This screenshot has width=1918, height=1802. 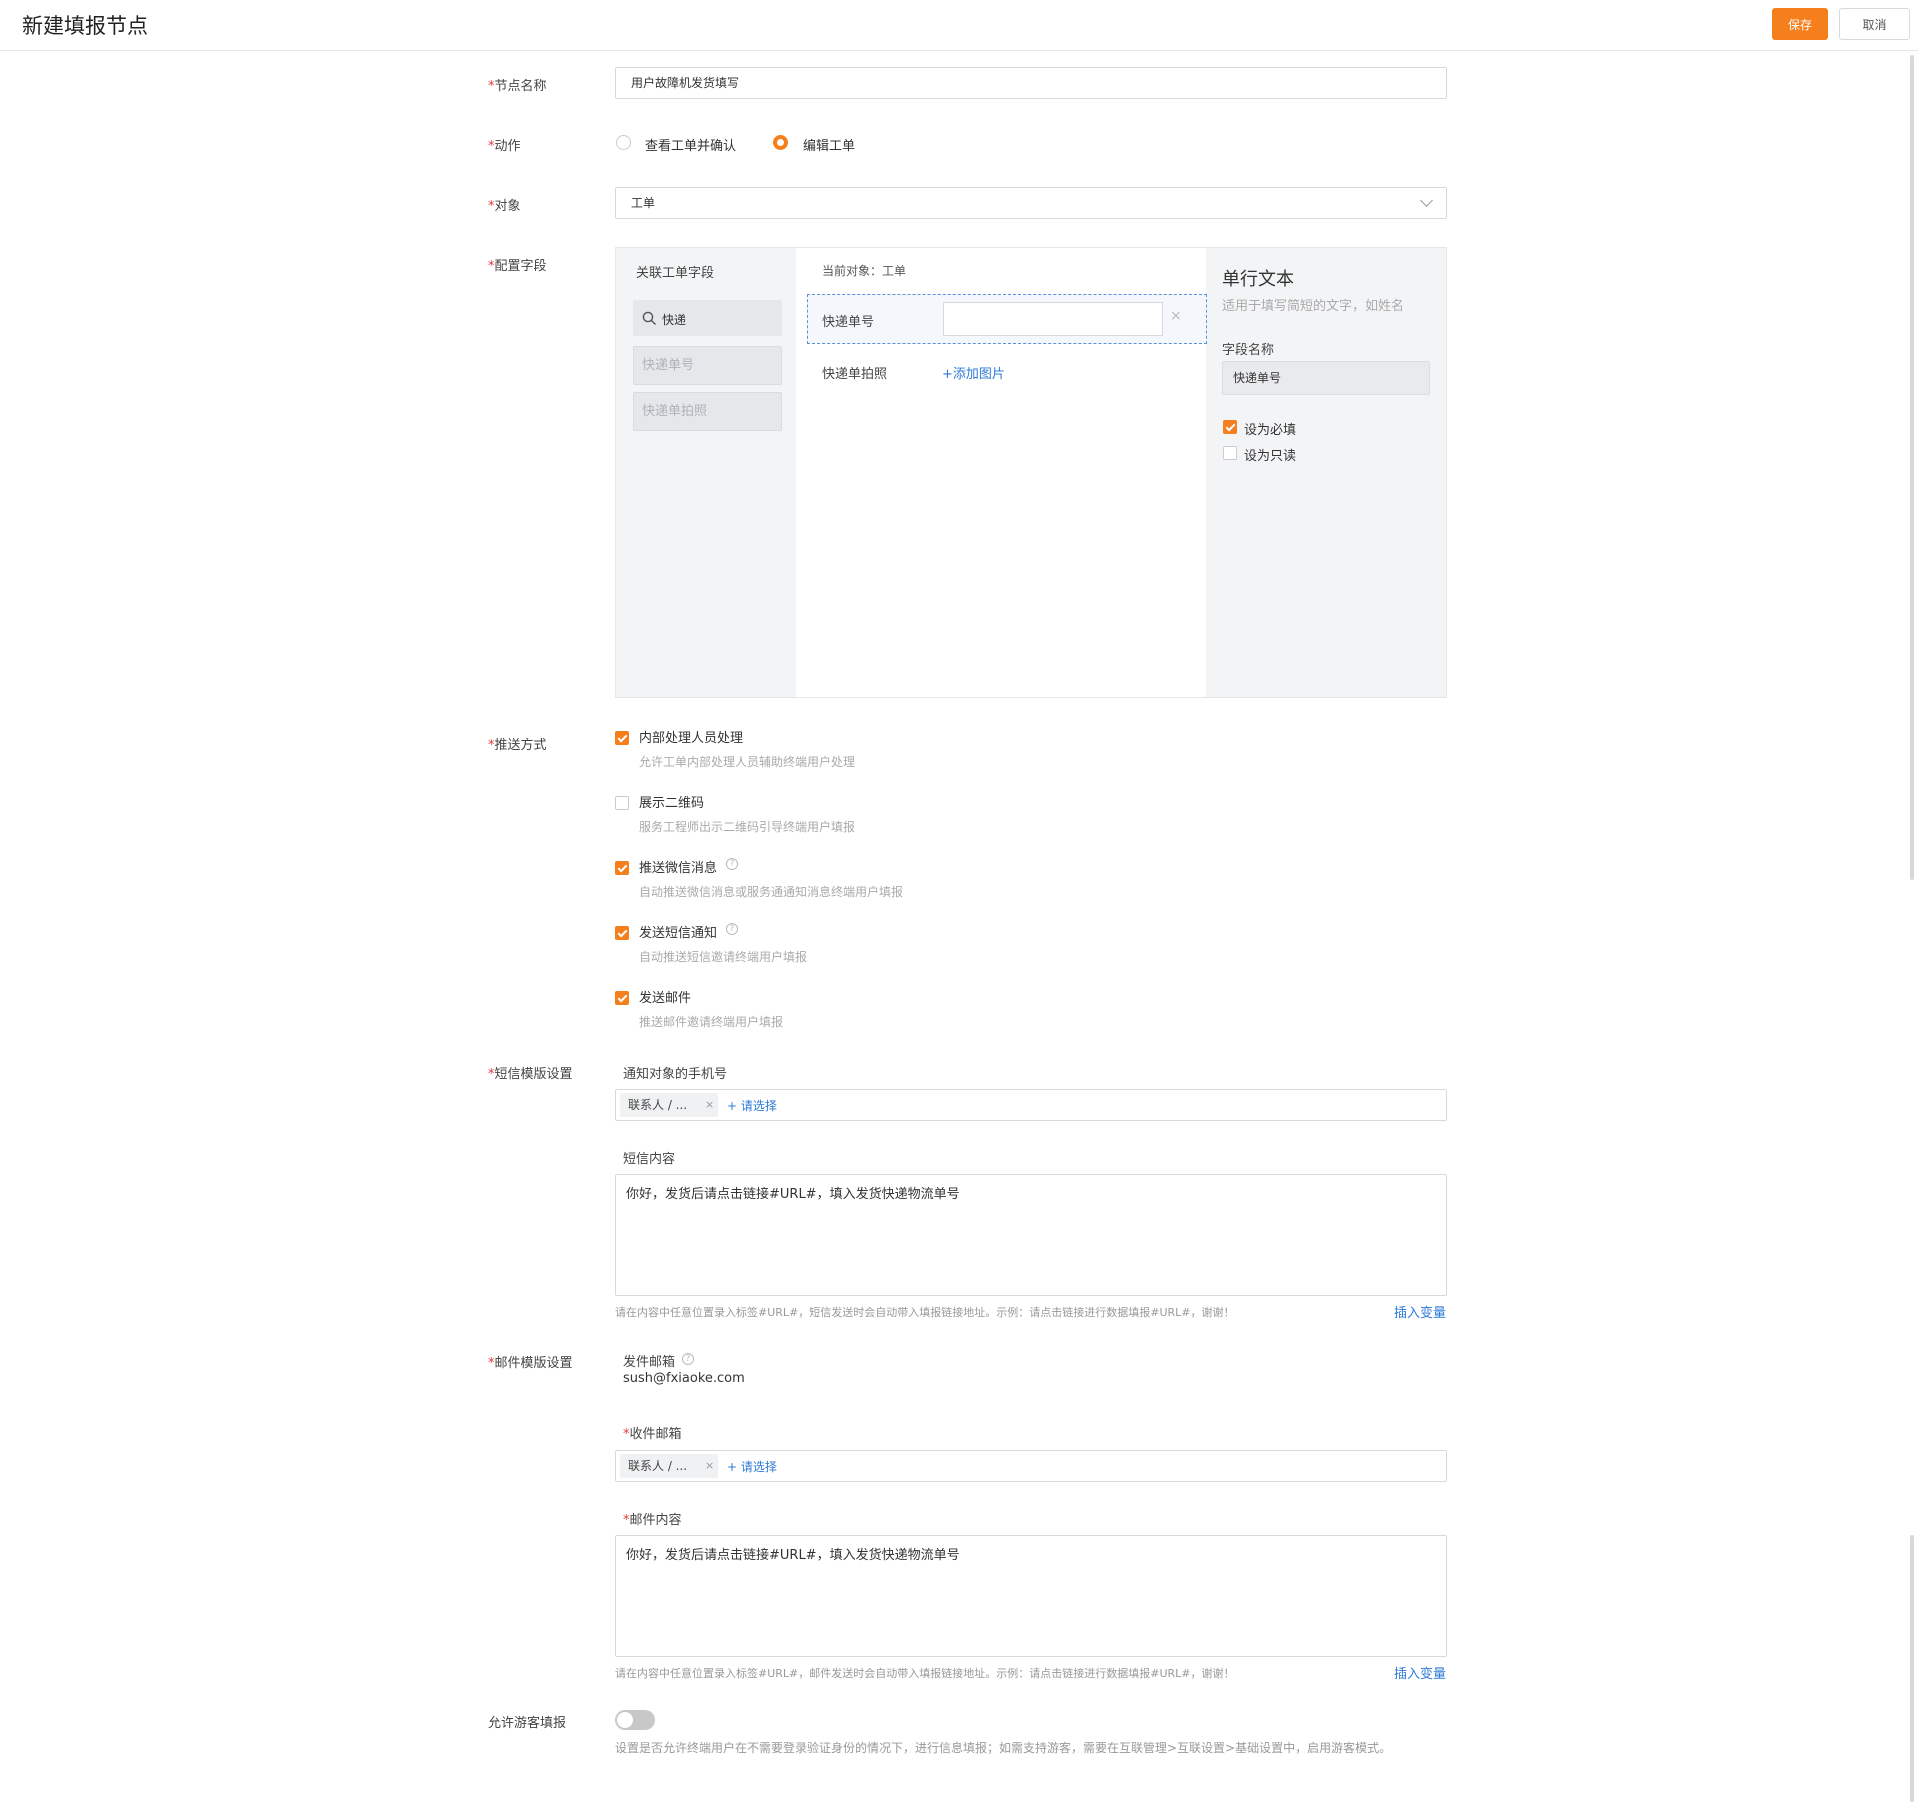 What do you see at coordinates (625, 1720) in the screenshot?
I see `guest-toggle-knob` at bounding box center [625, 1720].